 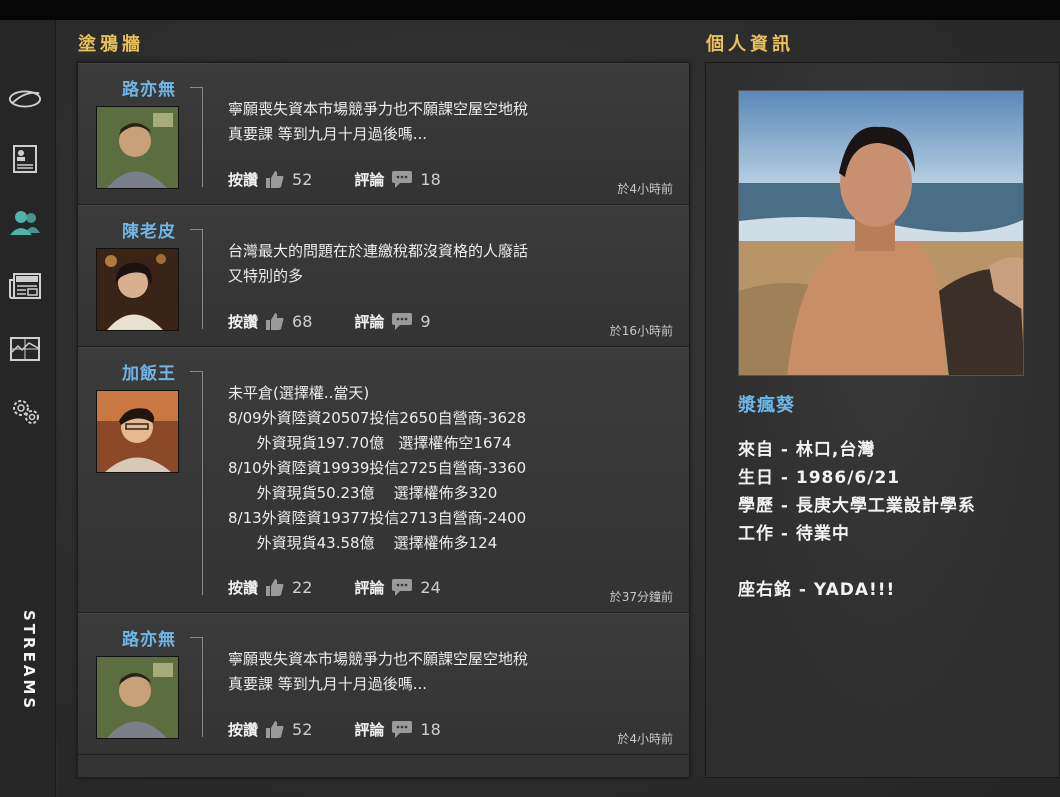 I want to click on profile-photo, so click(x=881, y=233).